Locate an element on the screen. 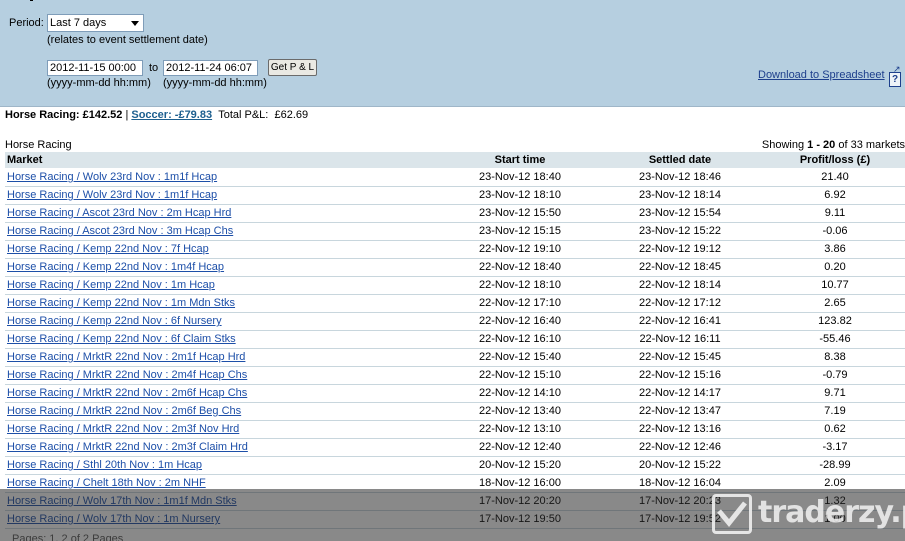  table-cell: 22-Nov-12 13:16 is located at coordinates (680, 429).